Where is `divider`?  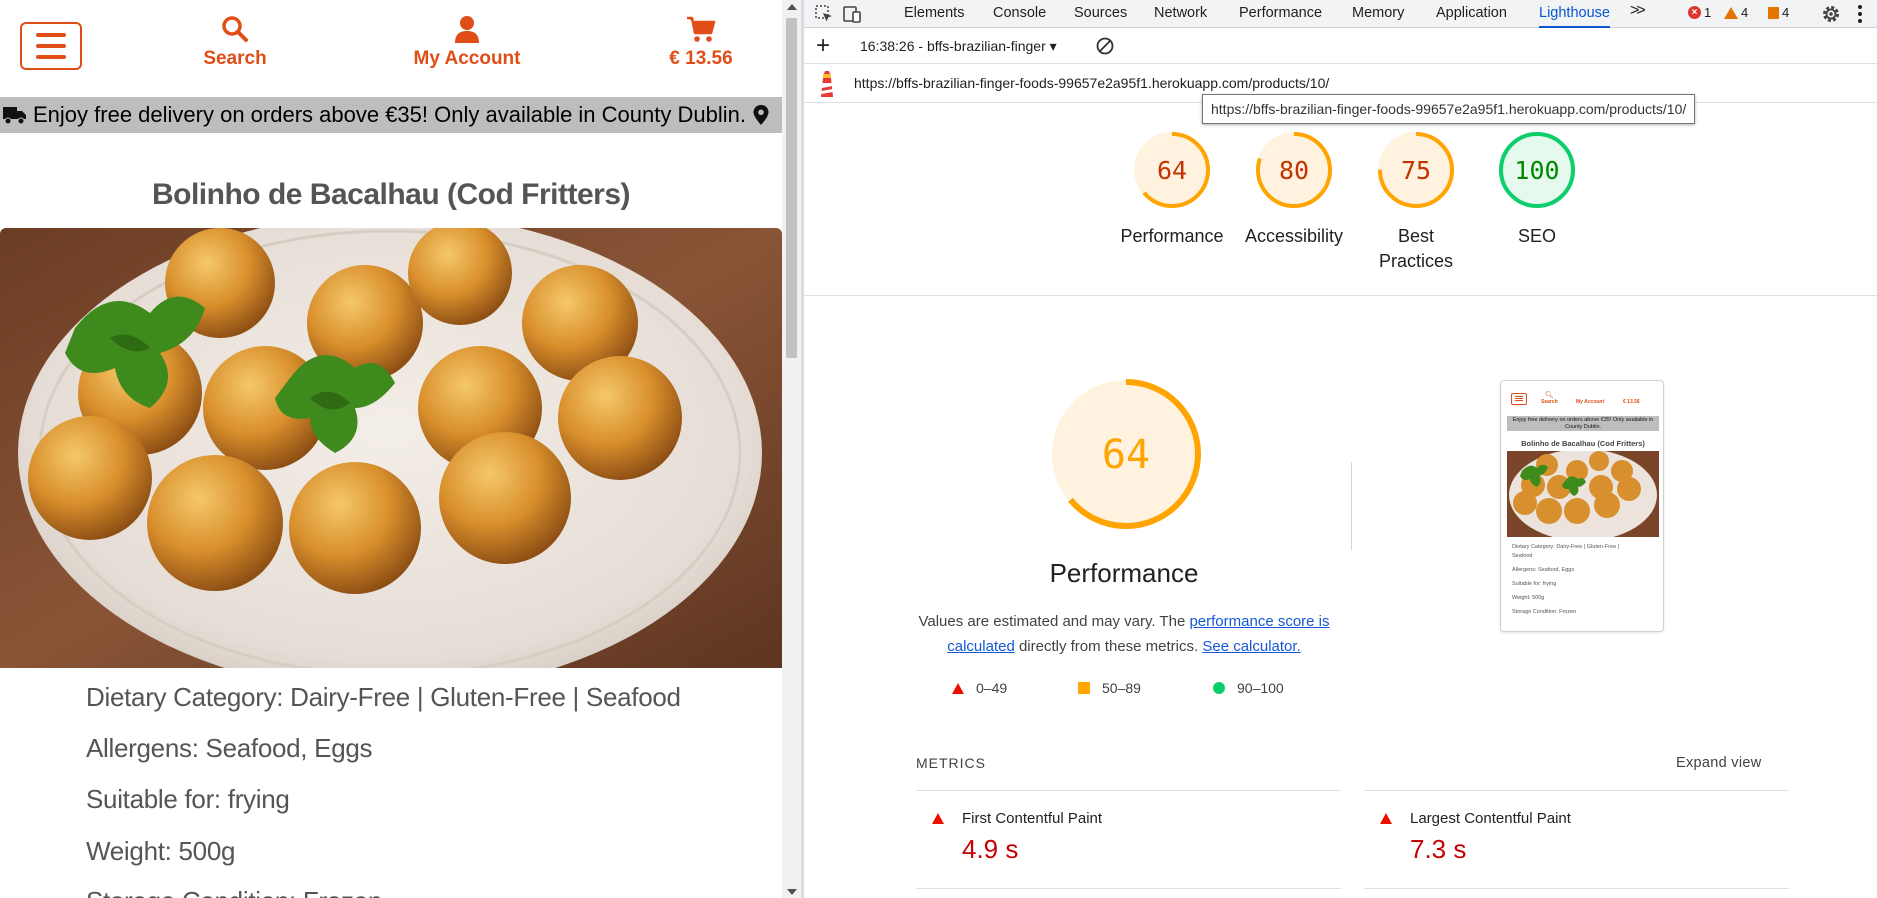
divider is located at coordinates (1340, 295).